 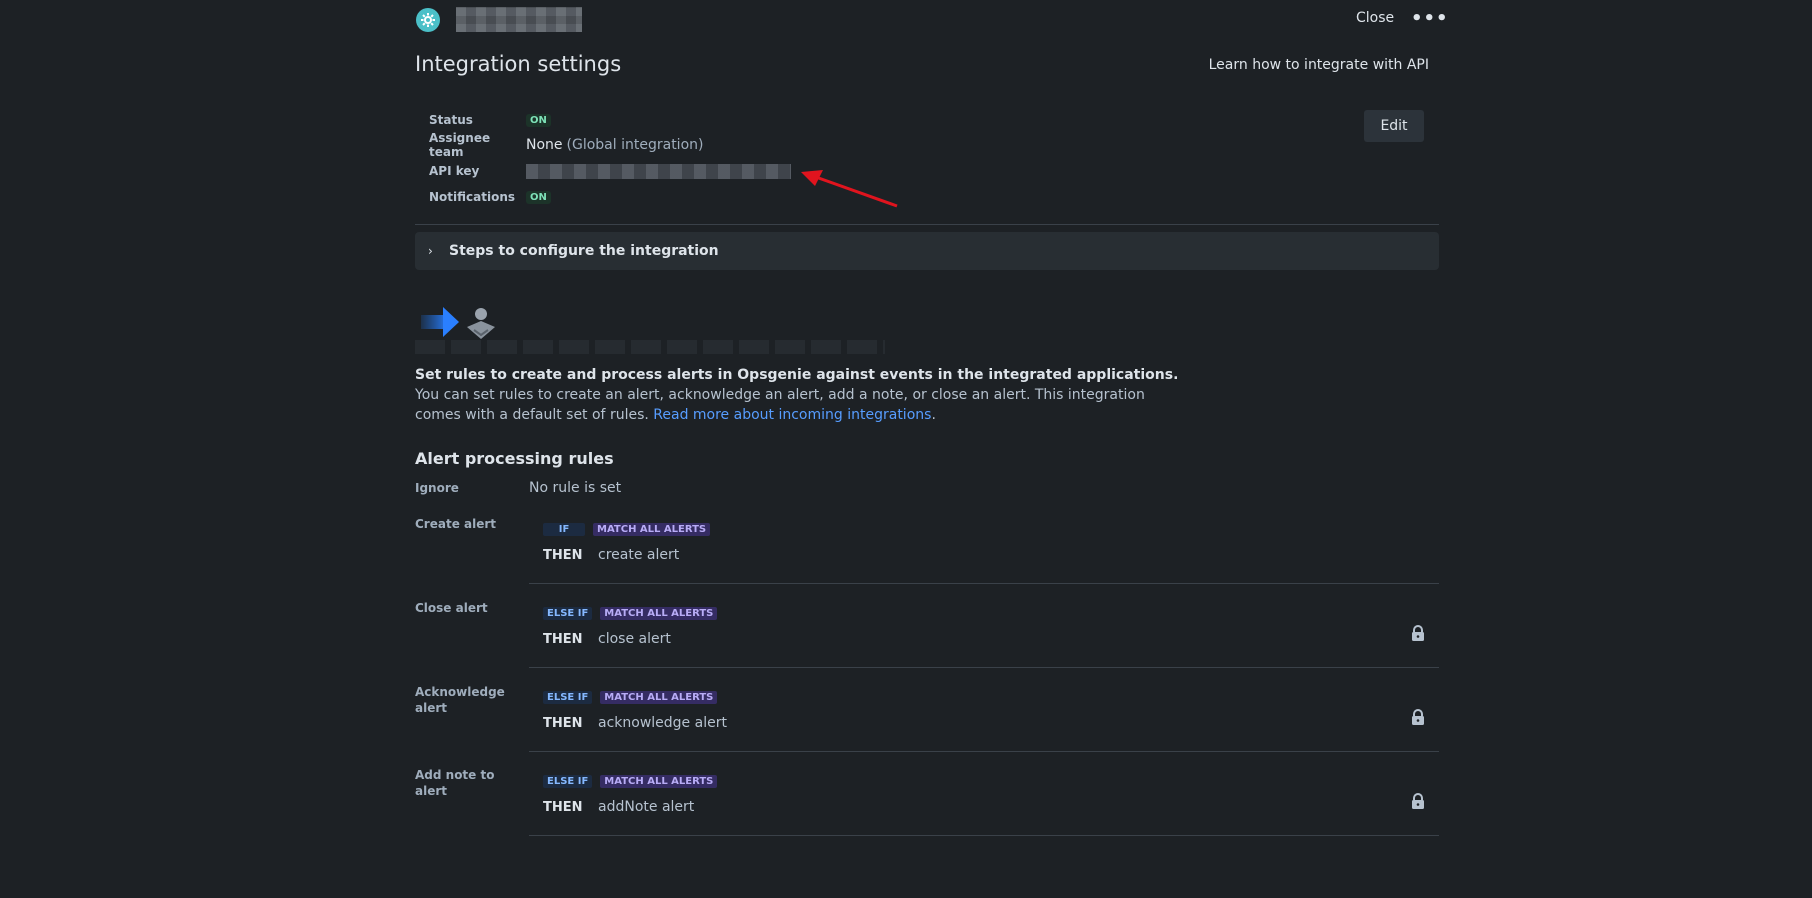 I want to click on ignore-value: No rule is set, so click(x=575, y=488).